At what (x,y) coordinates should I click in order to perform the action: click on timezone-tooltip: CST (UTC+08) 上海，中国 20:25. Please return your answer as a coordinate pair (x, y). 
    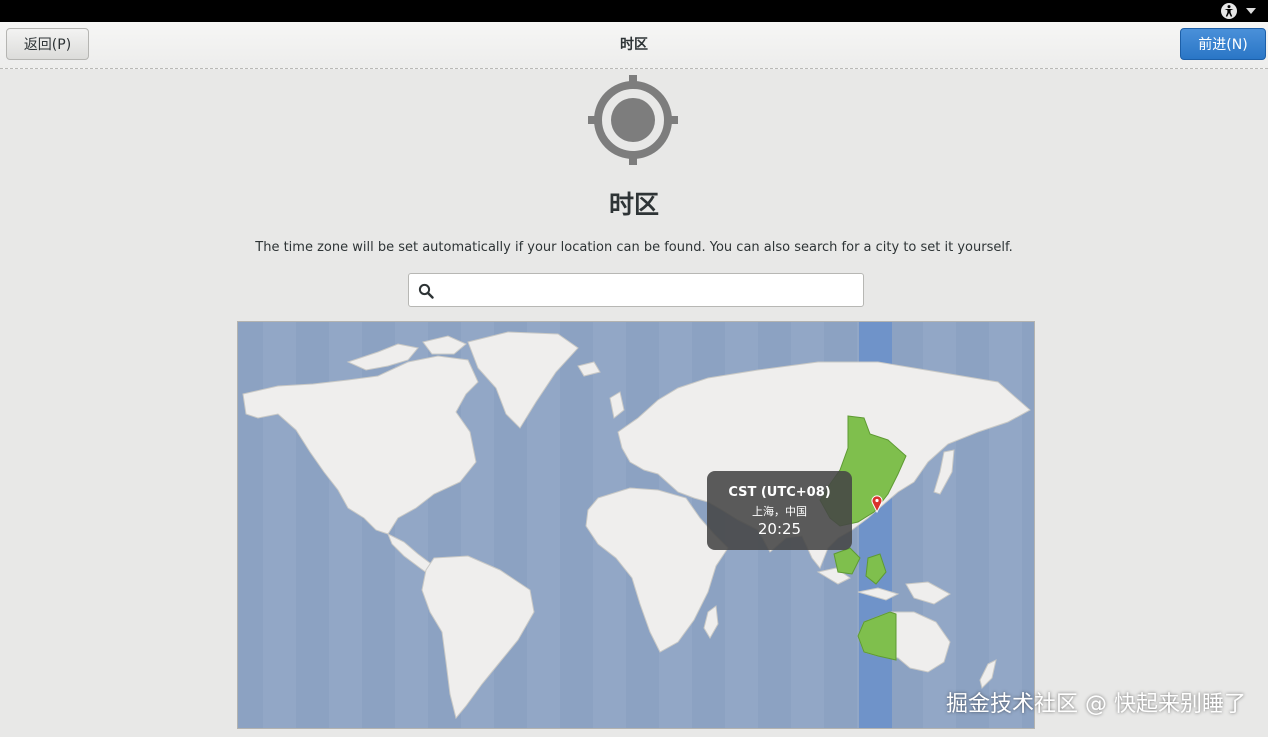
    Looking at the image, I should click on (779, 510).